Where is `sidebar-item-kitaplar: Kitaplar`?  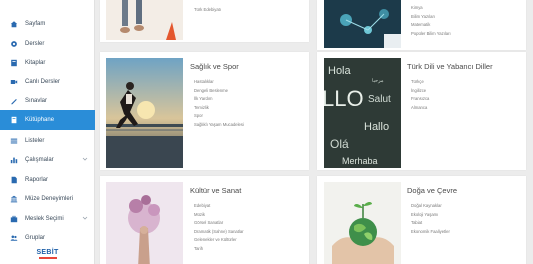
sidebar-item-kitaplar: Kitaplar is located at coordinates (47, 63).